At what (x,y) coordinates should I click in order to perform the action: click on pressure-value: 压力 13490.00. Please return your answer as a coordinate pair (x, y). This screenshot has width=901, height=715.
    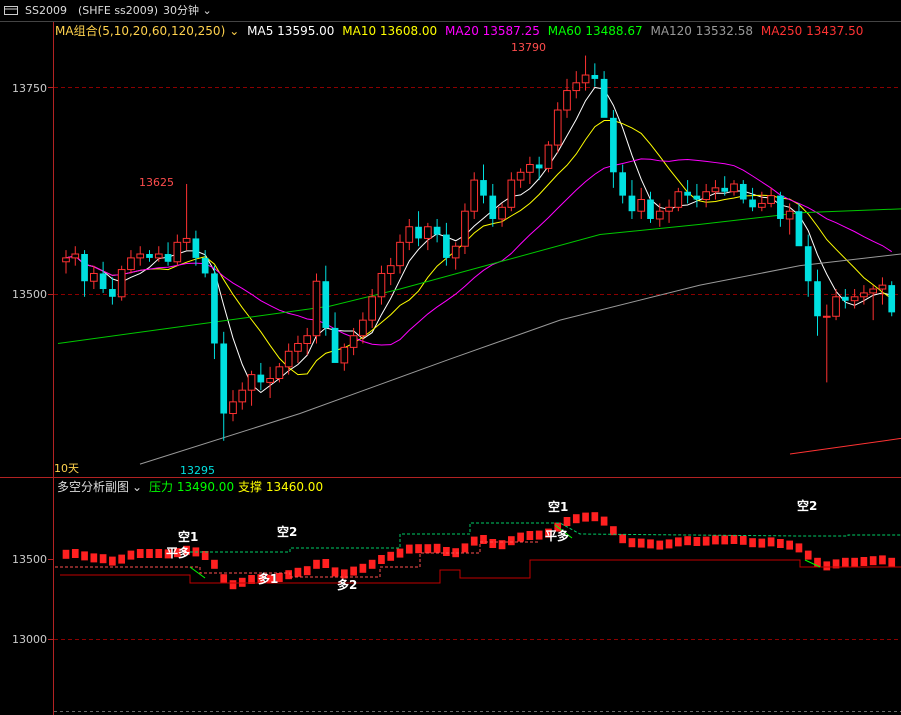
    Looking at the image, I should click on (191, 487).